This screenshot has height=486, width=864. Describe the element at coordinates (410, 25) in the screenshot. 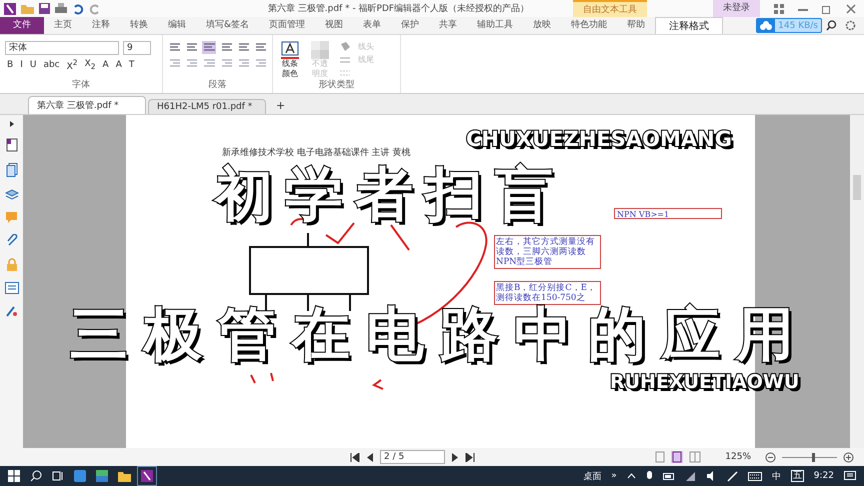

I see `menu-tab: 保护` at that location.